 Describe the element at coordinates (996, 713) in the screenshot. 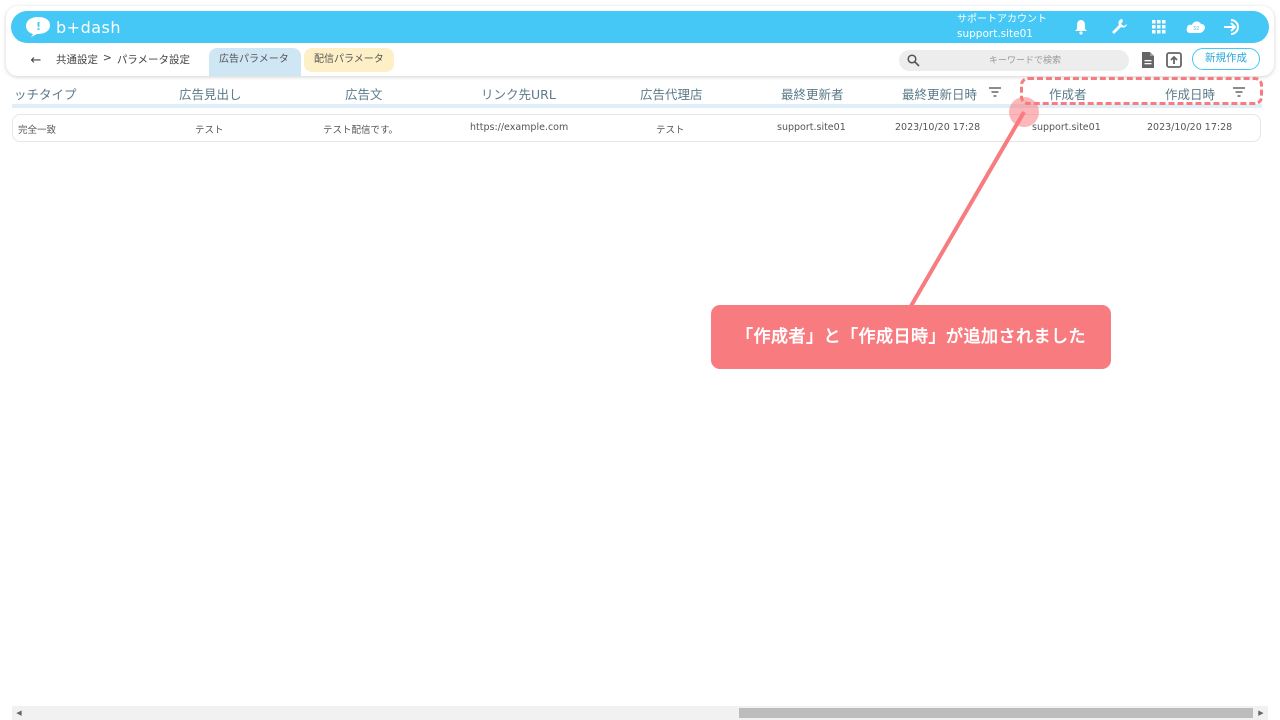

I see `scrollbar-thumb` at that location.